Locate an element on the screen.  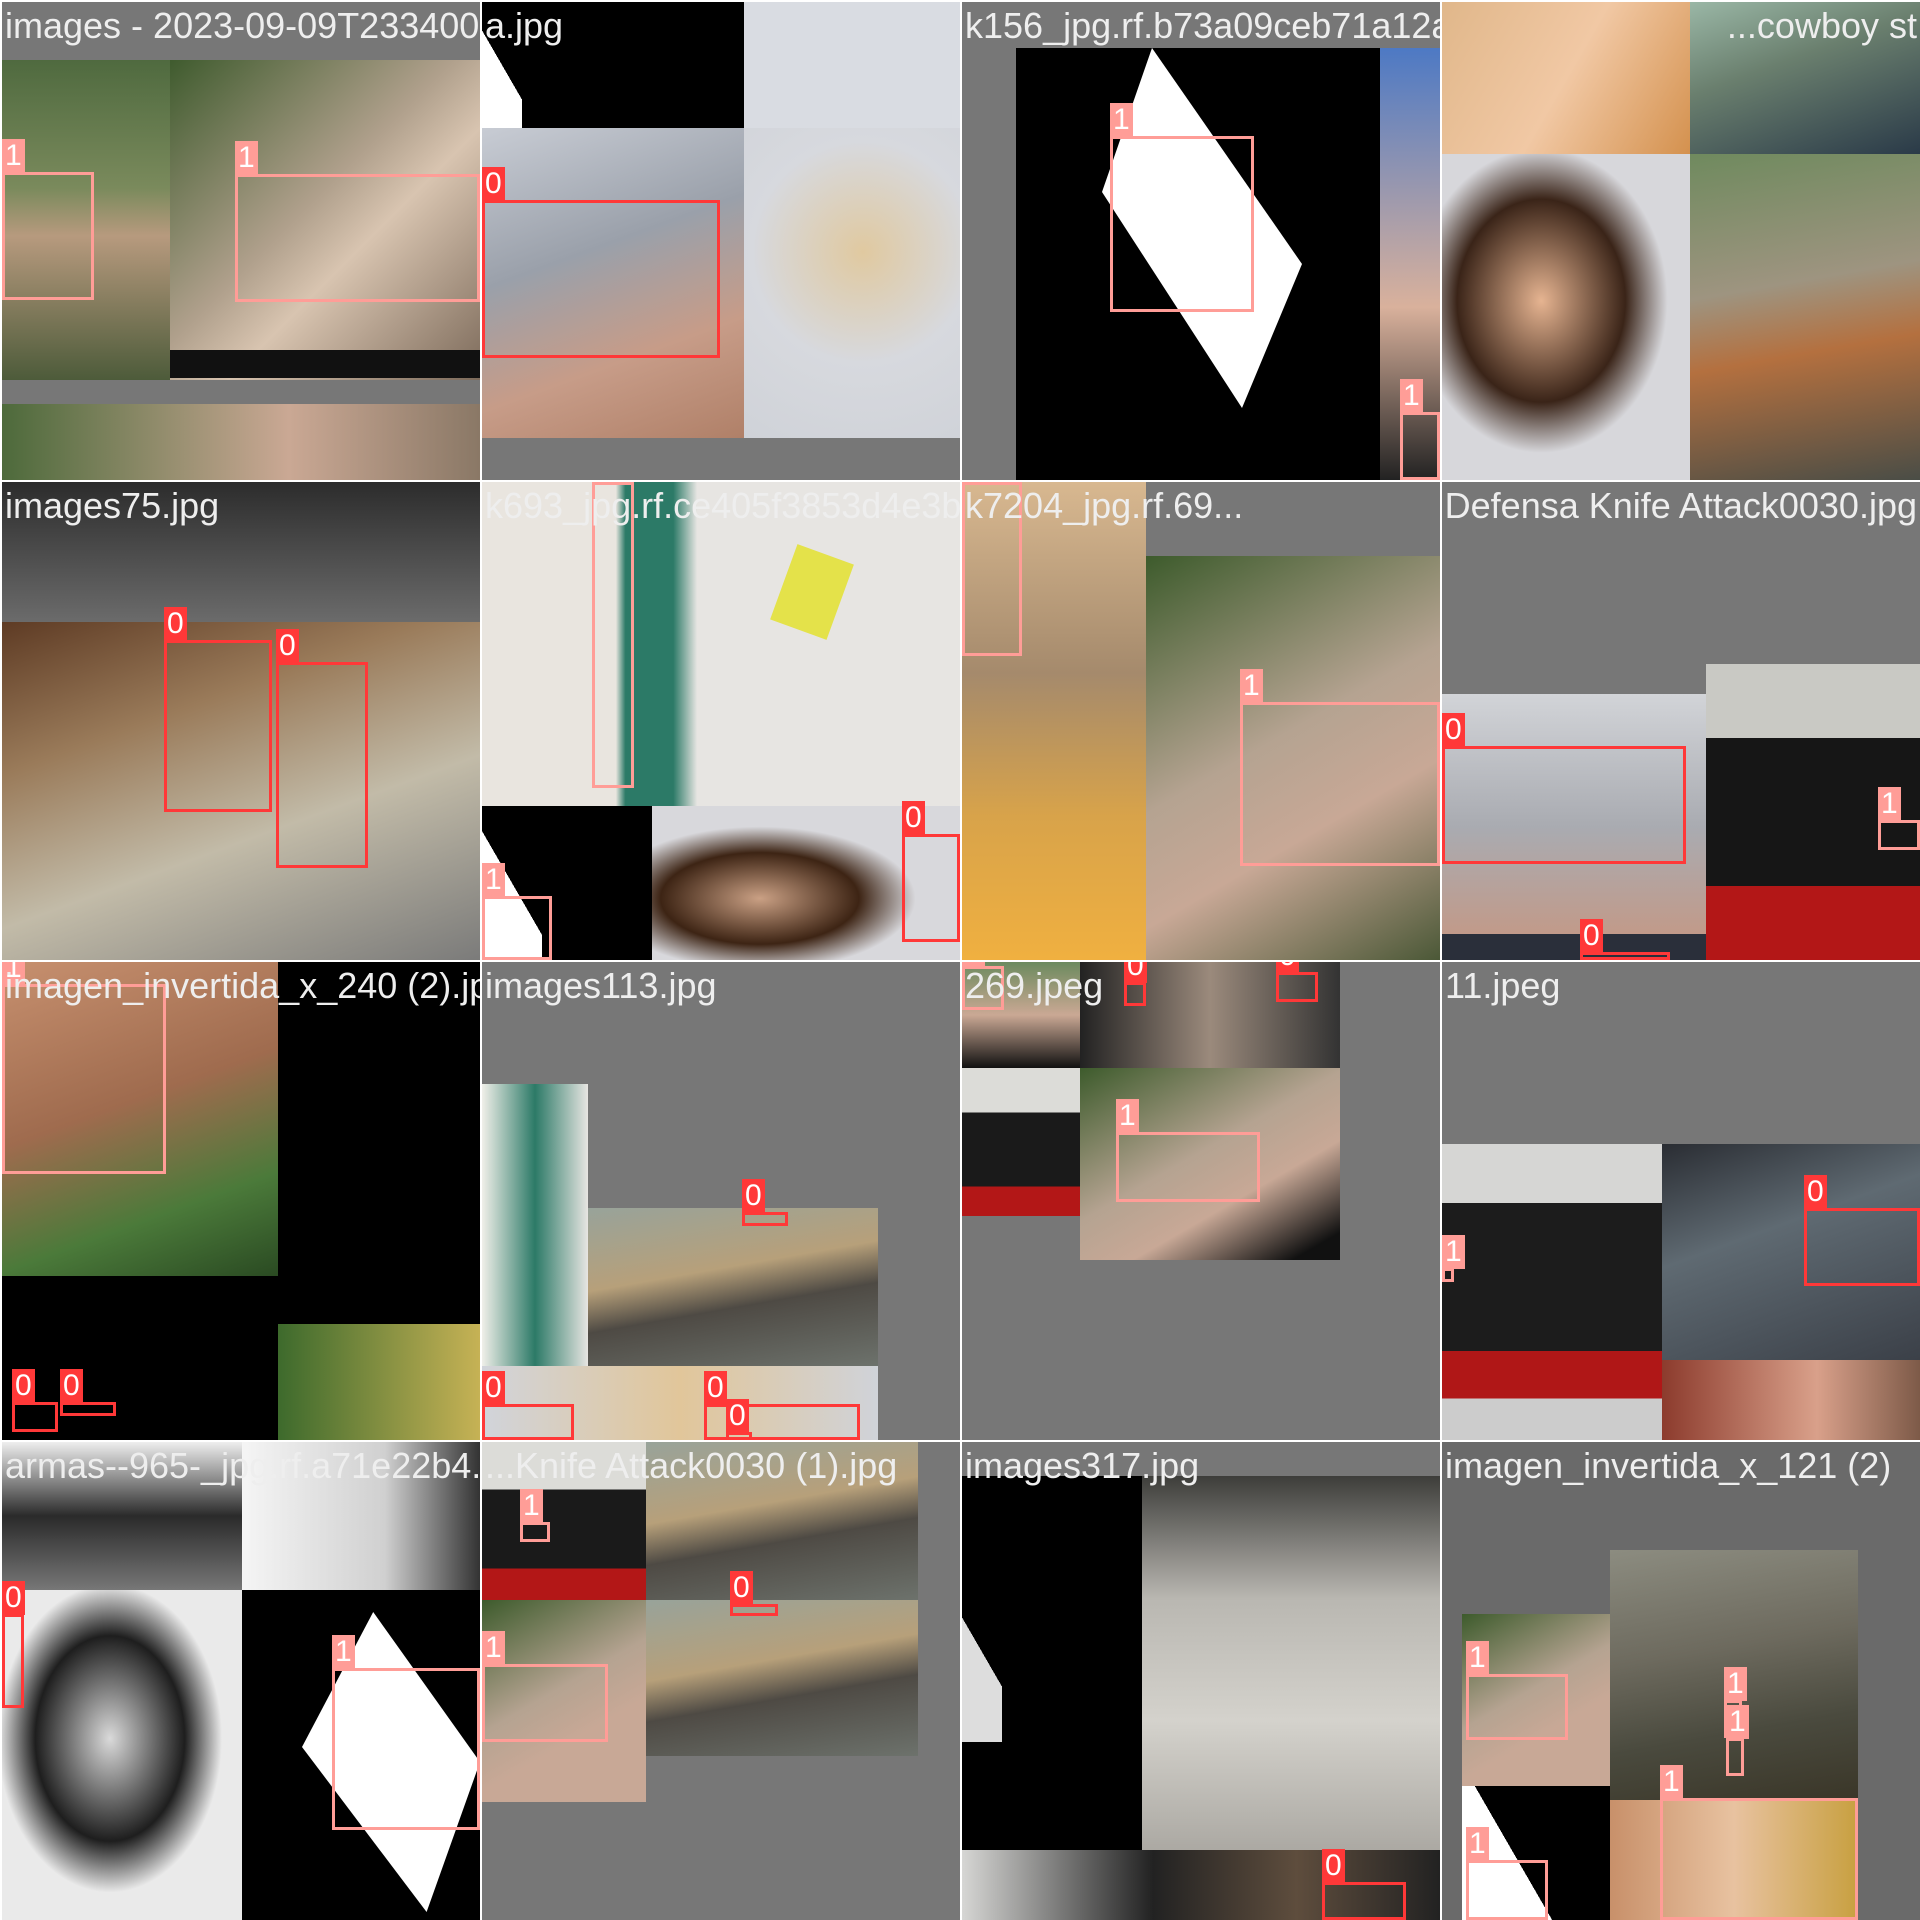
mosaic-cell-7: k7204_jpg.rf.69... 1 1 is located at coordinates (1201, 721).